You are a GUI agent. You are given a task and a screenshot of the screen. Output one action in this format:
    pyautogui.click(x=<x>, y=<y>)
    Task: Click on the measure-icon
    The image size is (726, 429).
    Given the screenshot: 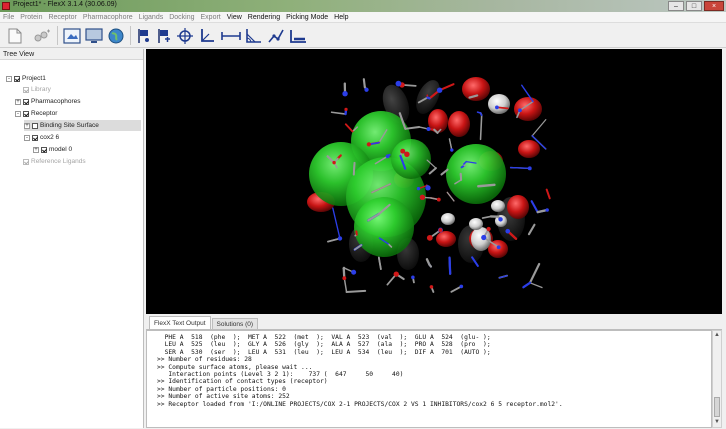 What is the action you would take?
    pyautogui.click(x=298, y=35)
    